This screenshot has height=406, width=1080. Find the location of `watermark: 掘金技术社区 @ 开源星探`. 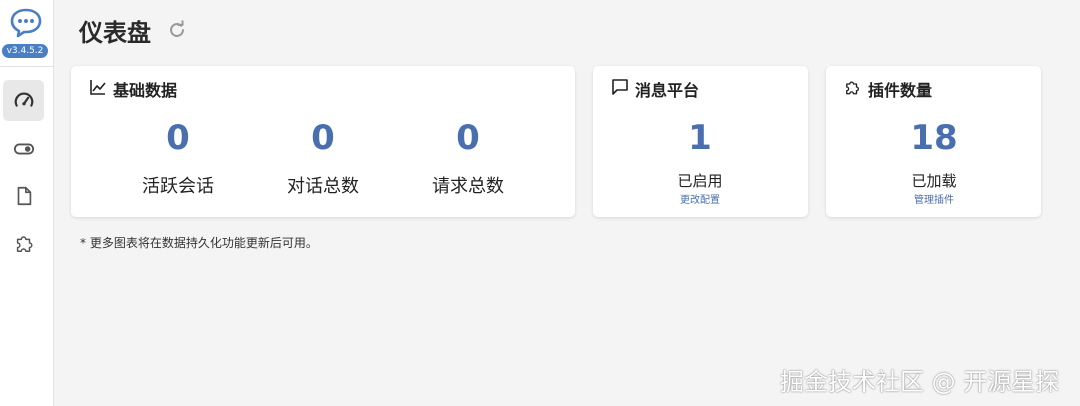

watermark: 掘金技术社区 @ 开源星探 is located at coordinates (920, 382).